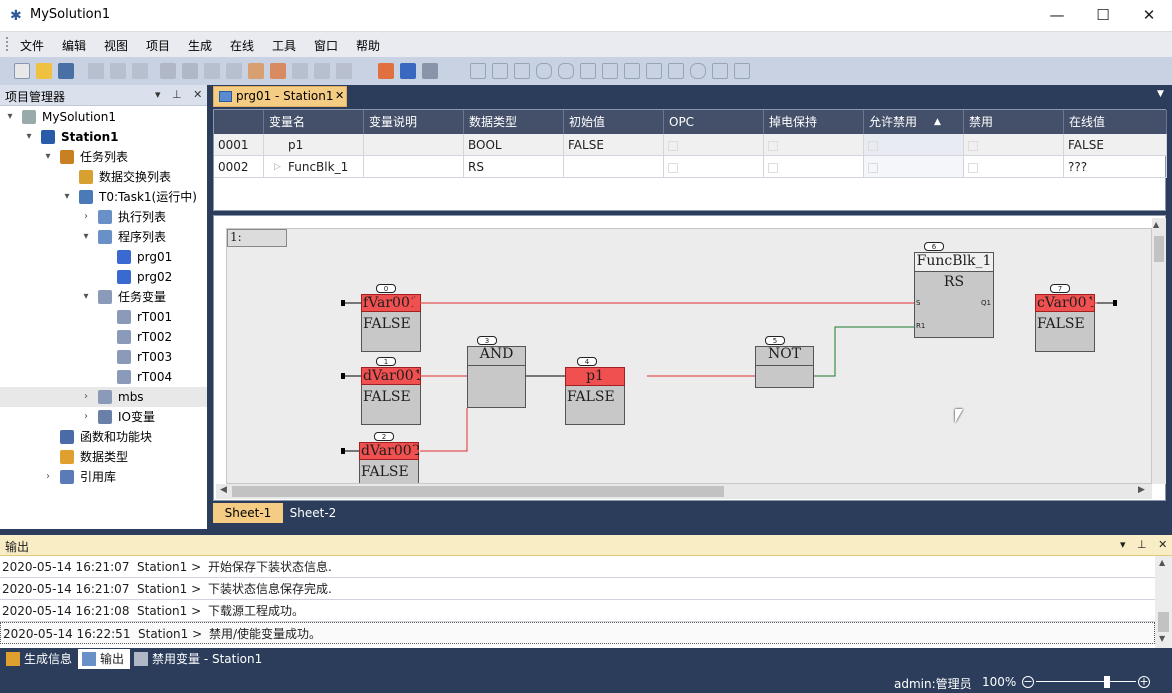 The width and height of the screenshot is (1172, 693). I want to click on download-icon, so click(300, 71).